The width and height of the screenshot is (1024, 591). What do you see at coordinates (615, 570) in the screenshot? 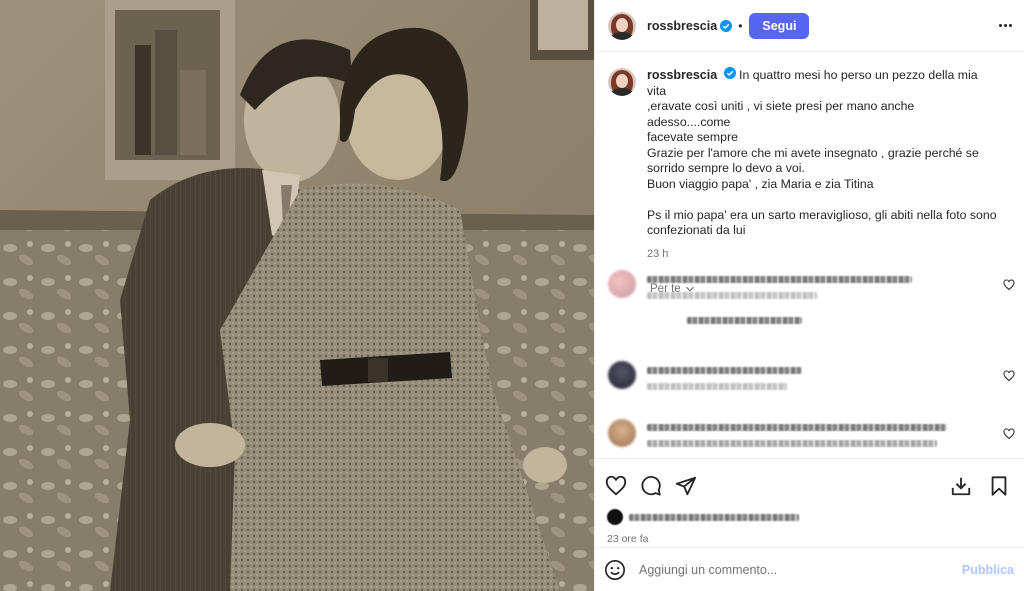
I see `emoji-icon` at bounding box center [615, 570].